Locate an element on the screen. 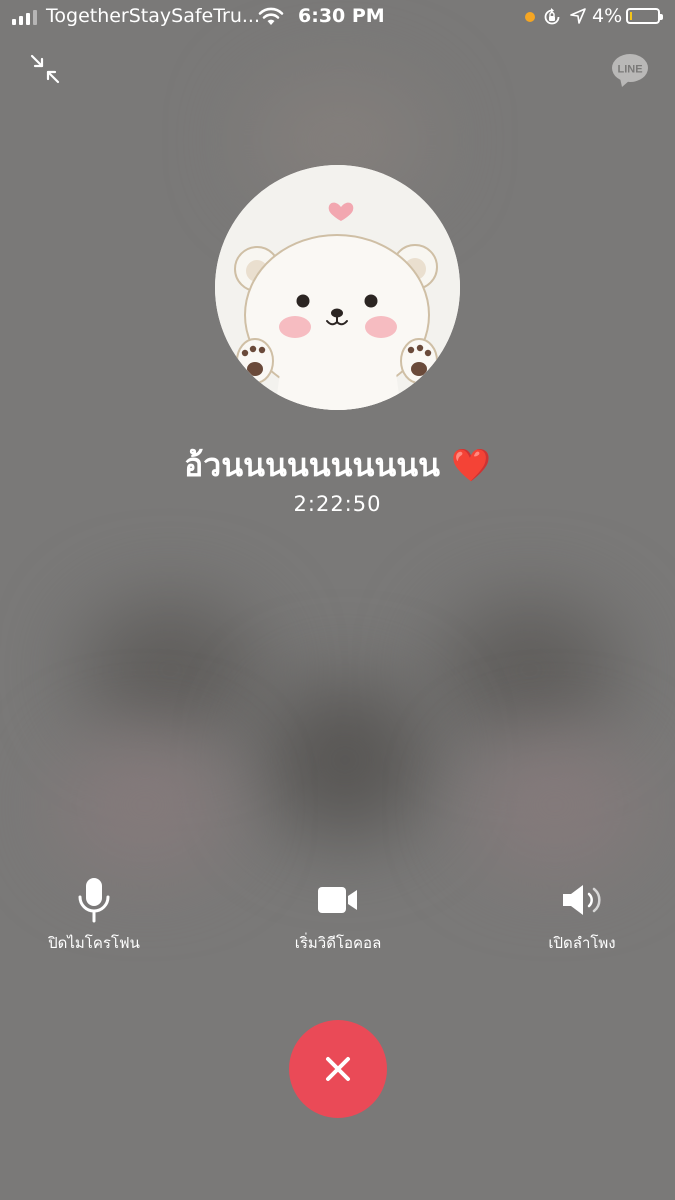 Image resolution: width=675 pixels, height=1200 pixels. bear-illustration is located at coordinates (337, 287).